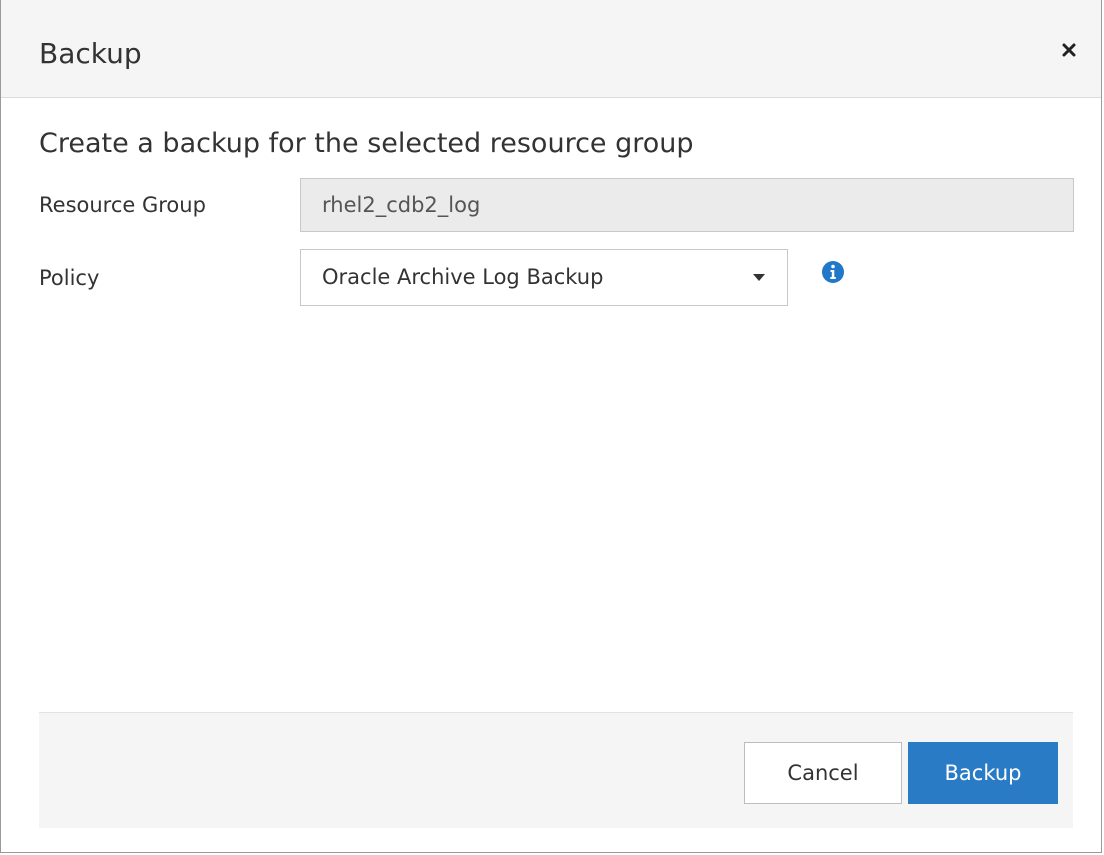 The width and height of the screenshot is (1104, 855). Describe the element at coordinates (122, 205) in the screenshot. I see `resource-group-label: Resource Group` at that location.